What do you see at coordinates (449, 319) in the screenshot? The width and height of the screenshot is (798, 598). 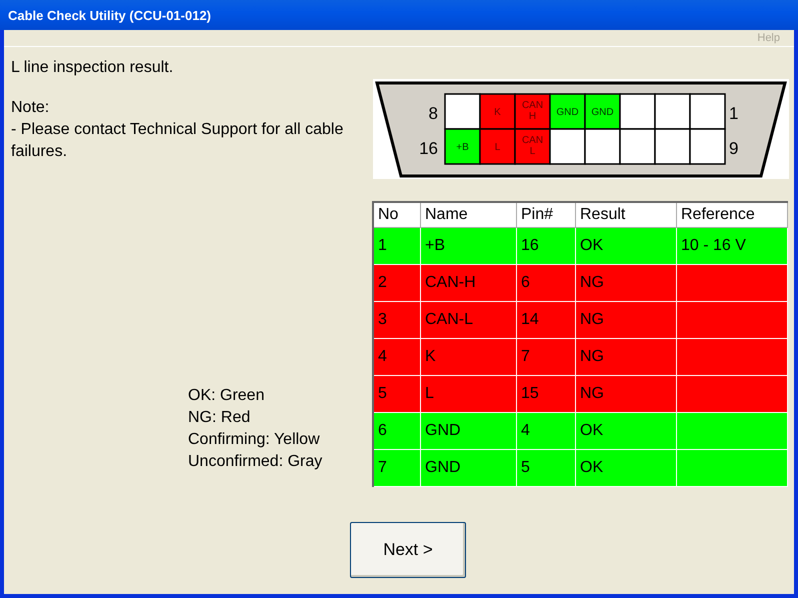 I see `table-cell: CAN-L` at bounding box center [449, 319].